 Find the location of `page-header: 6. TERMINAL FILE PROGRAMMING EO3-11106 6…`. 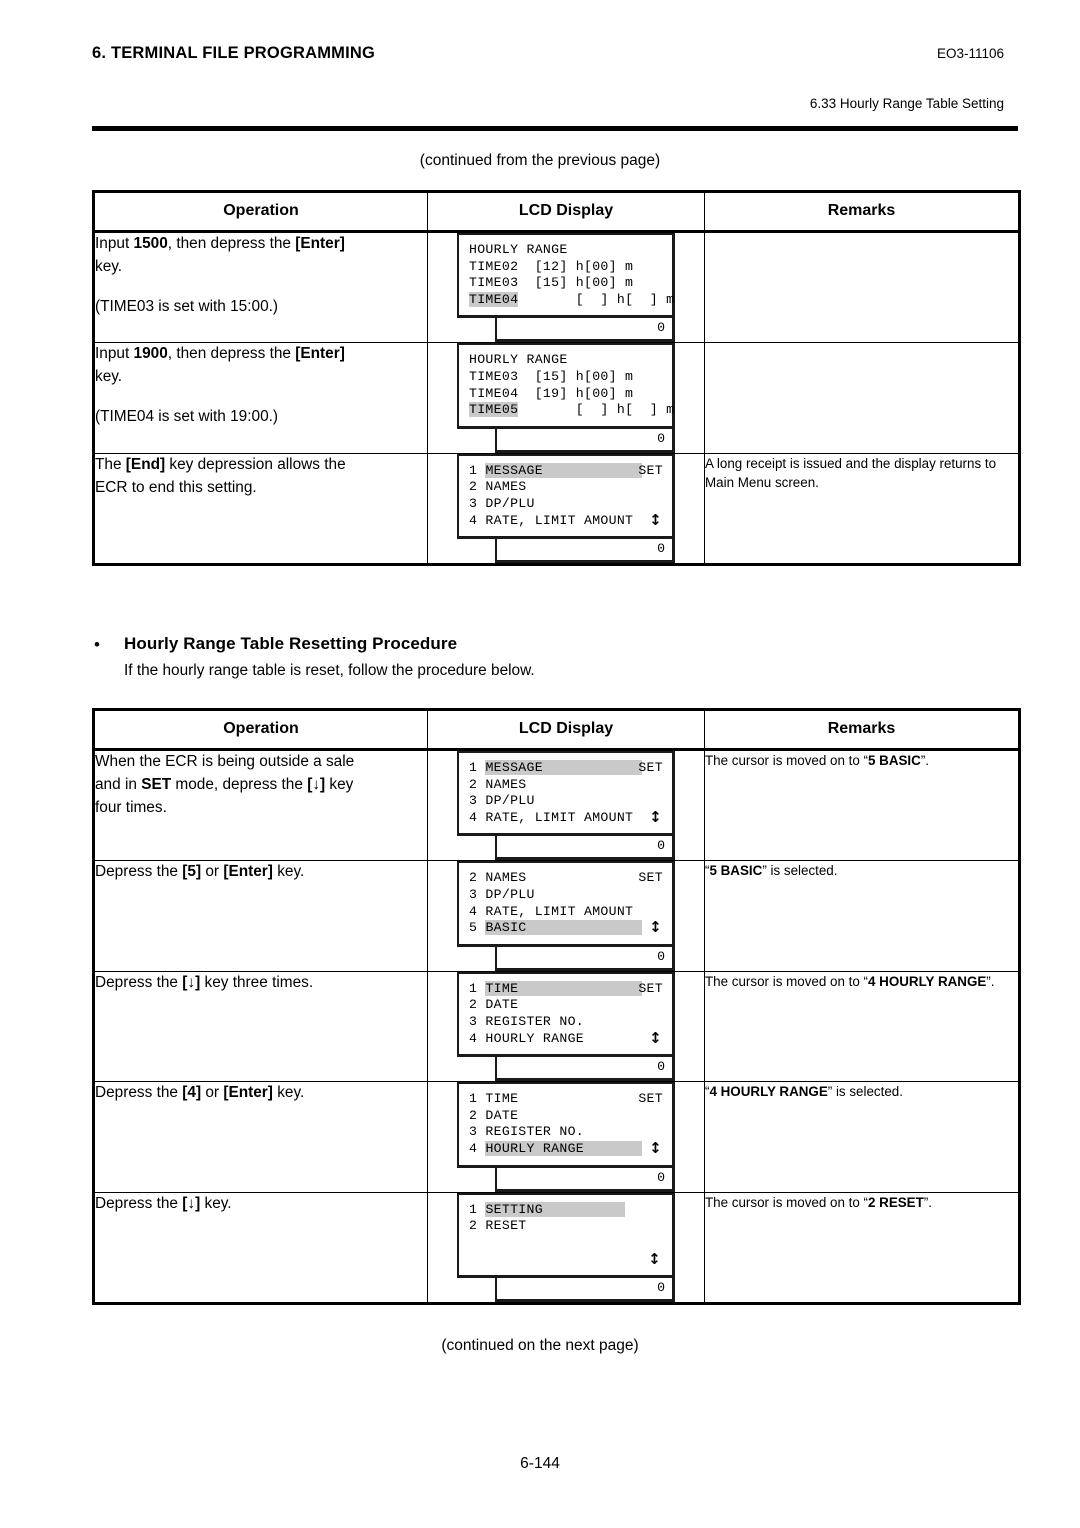

page-header: 6. TERMINAL FILE PROGRAMMING EO3-11106 6… is located at coordinates (555, 84).